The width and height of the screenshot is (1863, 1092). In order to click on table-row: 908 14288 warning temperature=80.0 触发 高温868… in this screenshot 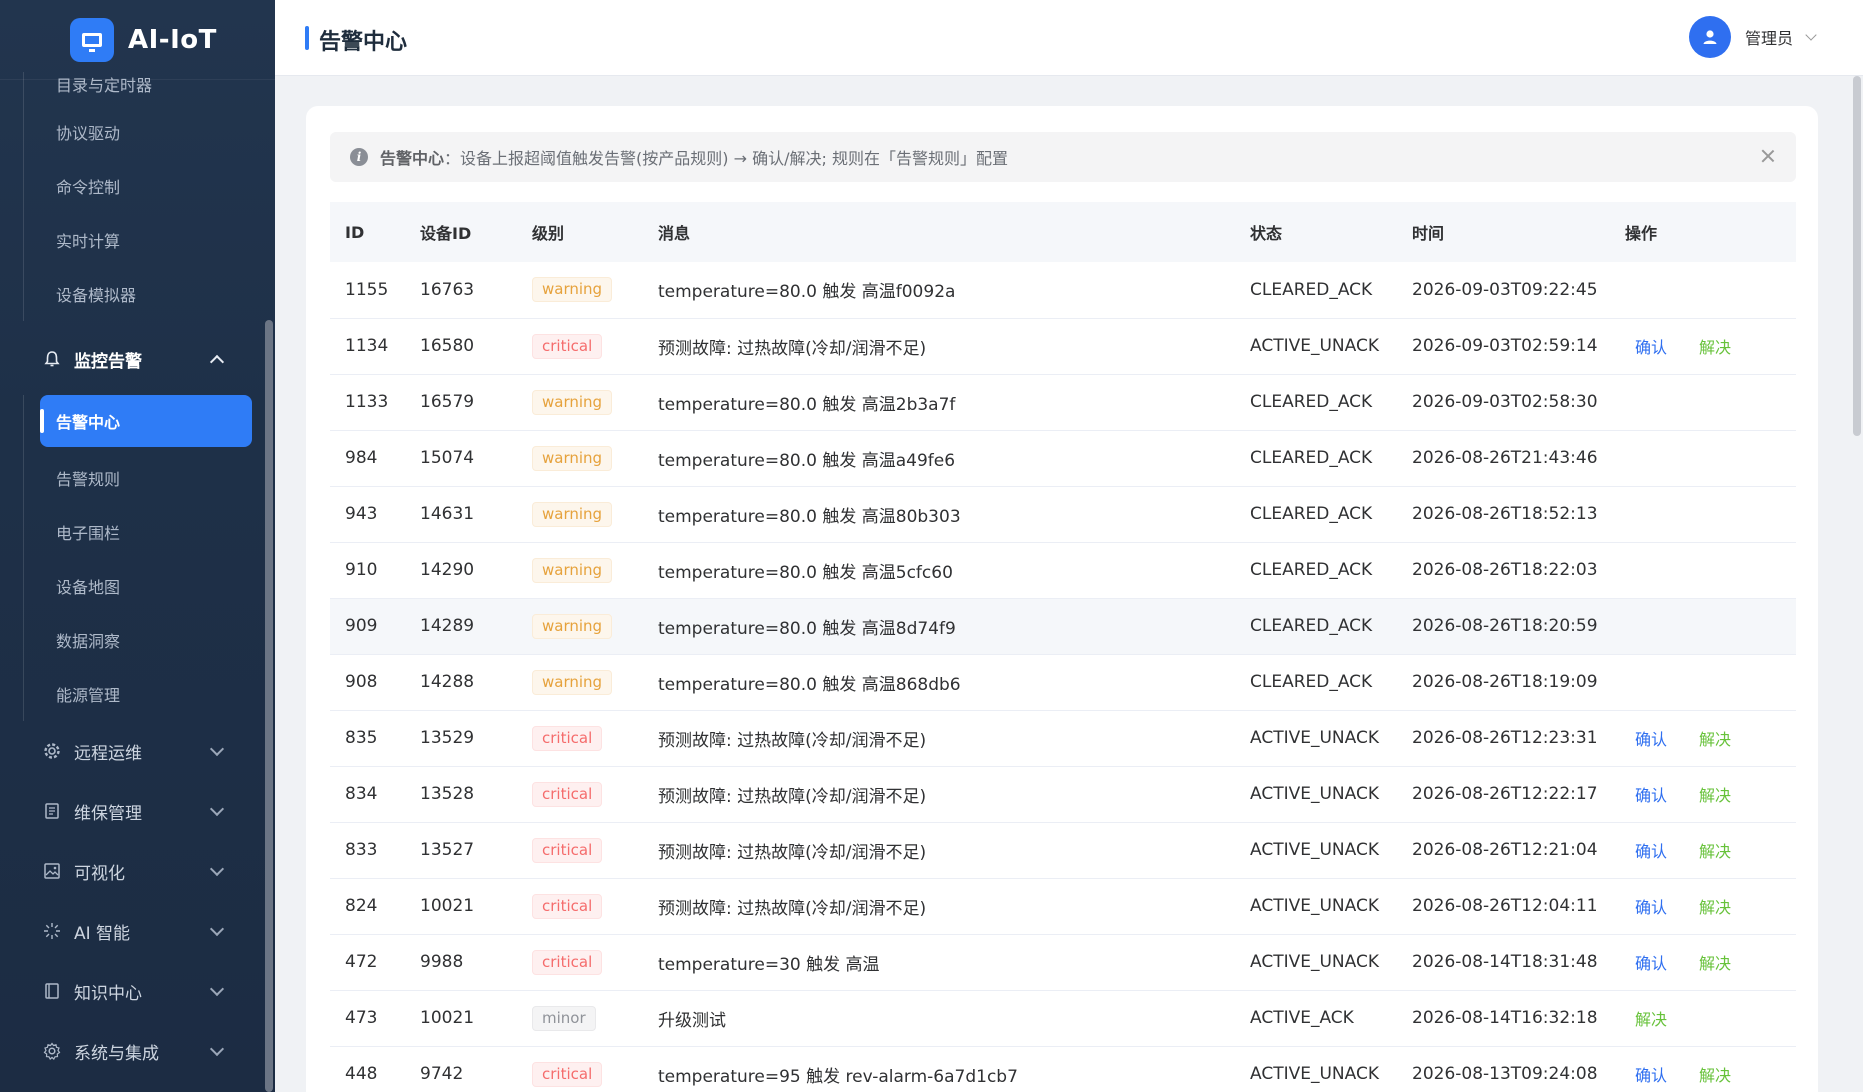, I will do `click(1063, 682)`.